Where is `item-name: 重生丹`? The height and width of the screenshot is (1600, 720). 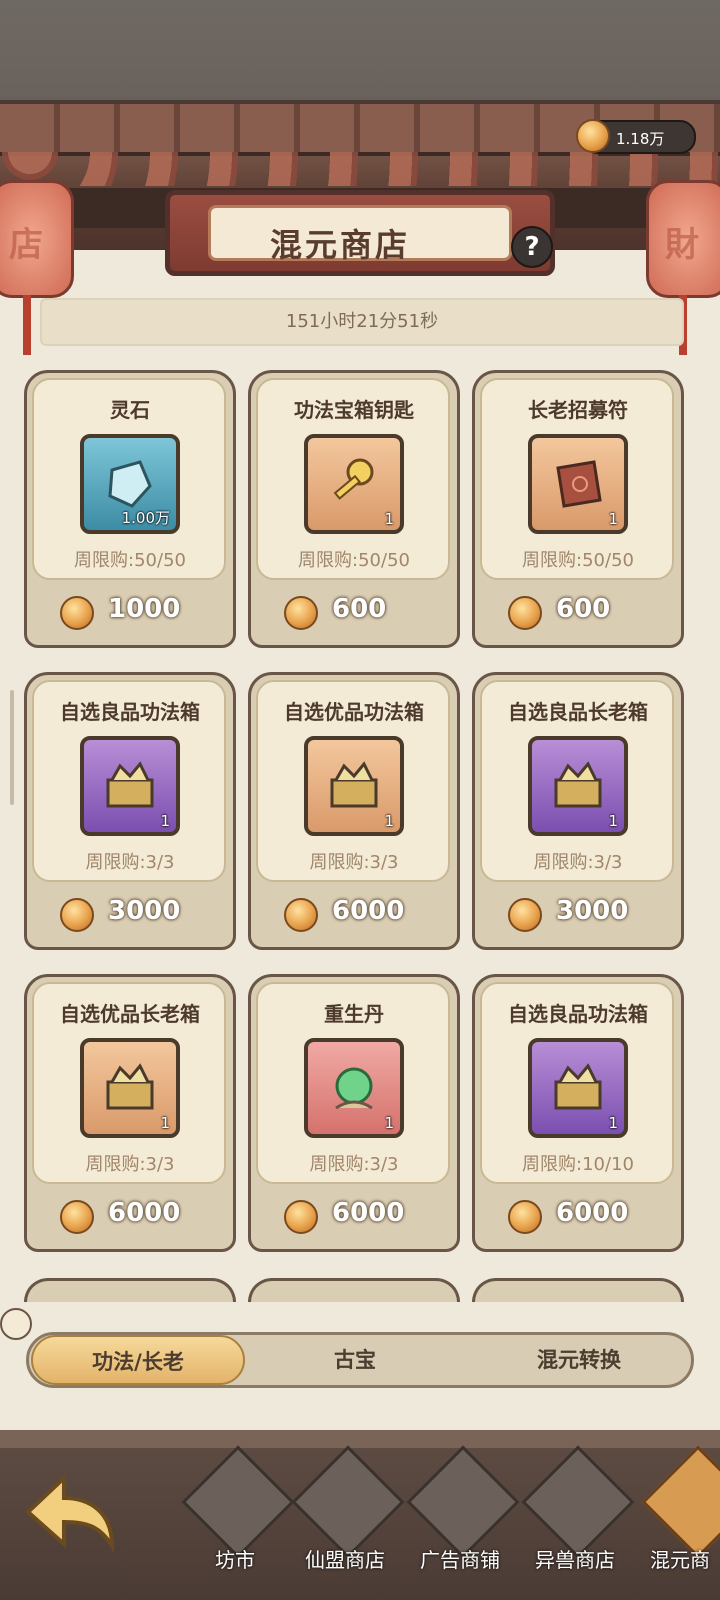 item-name: 重生丹 is located at coordinates (354, 1014).